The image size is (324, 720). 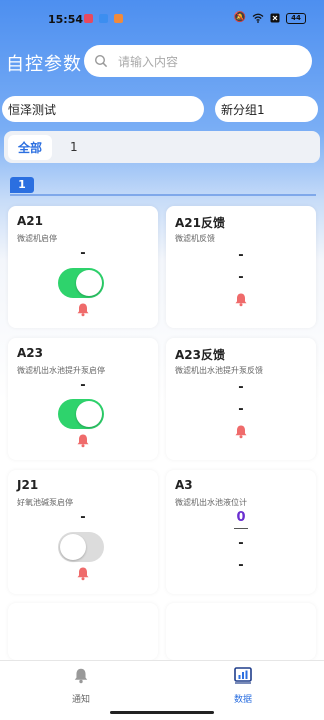 I want to click on mute-icon: 🔕, so click(x=239, y=17).